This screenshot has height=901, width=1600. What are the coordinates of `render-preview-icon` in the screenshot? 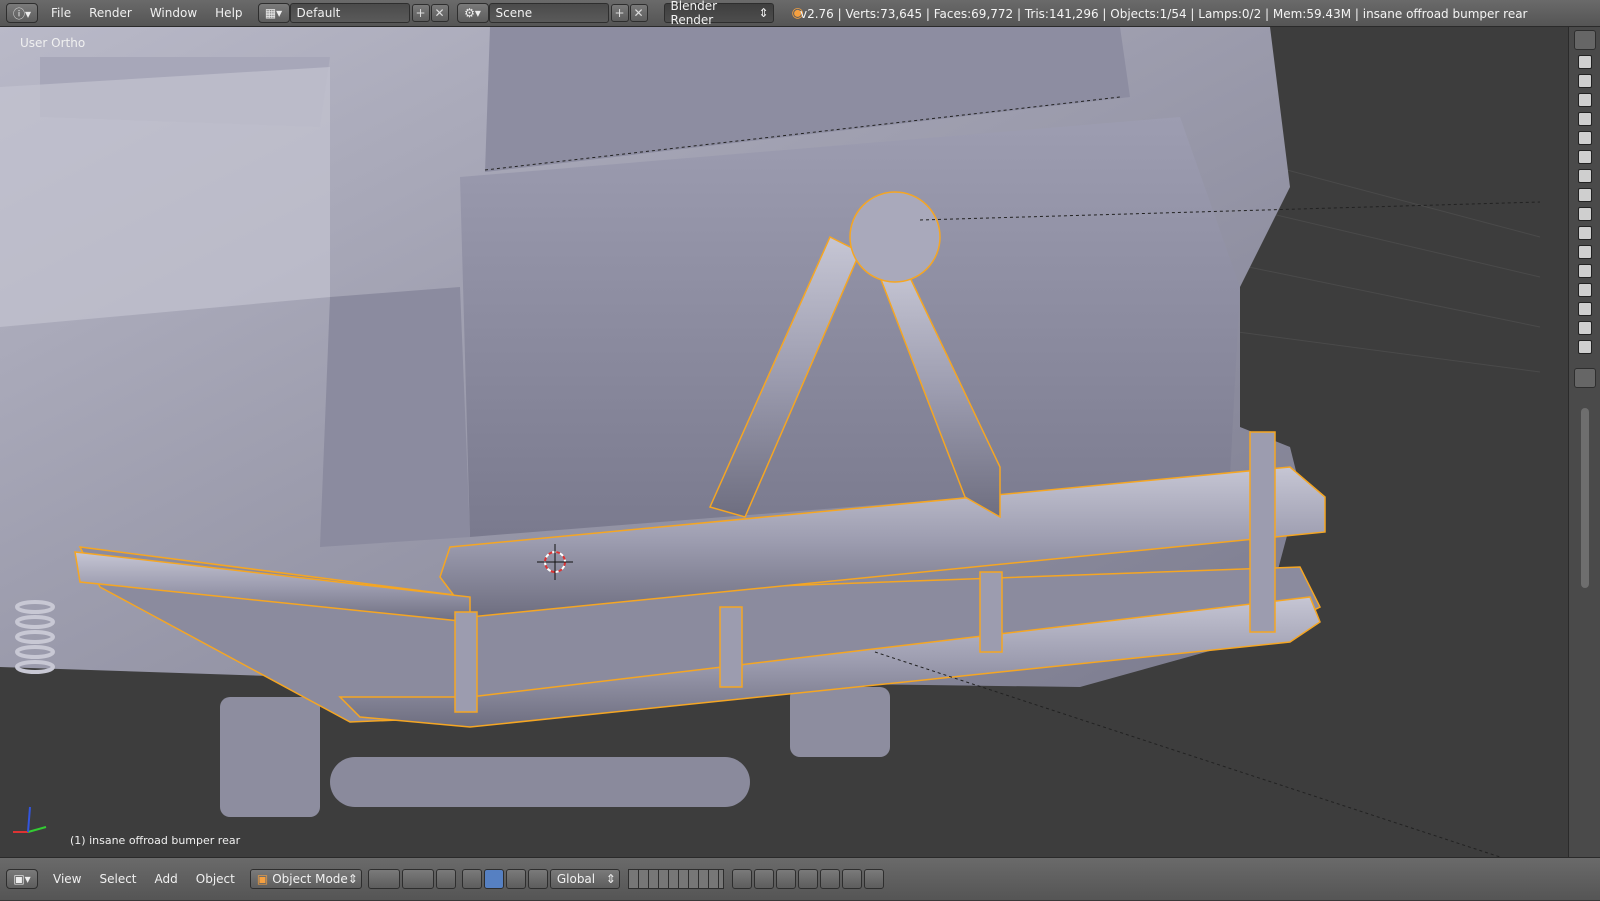 It's located at (829, 879).